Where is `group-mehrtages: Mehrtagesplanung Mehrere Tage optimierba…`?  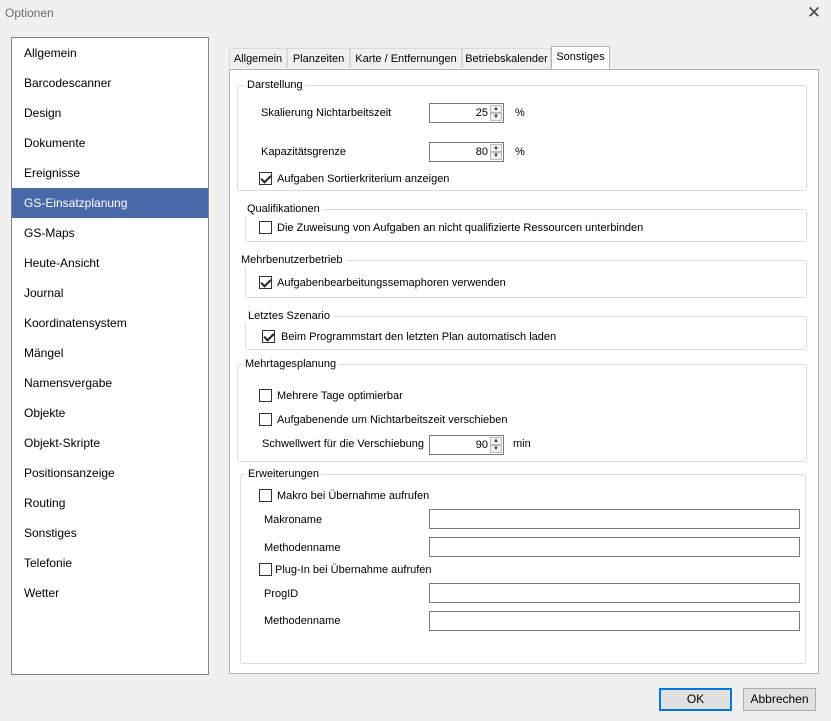
group-mehrtages: Mehrtagesplanung Mehrere Tage optimierba… is located at coordinates (522, 409).